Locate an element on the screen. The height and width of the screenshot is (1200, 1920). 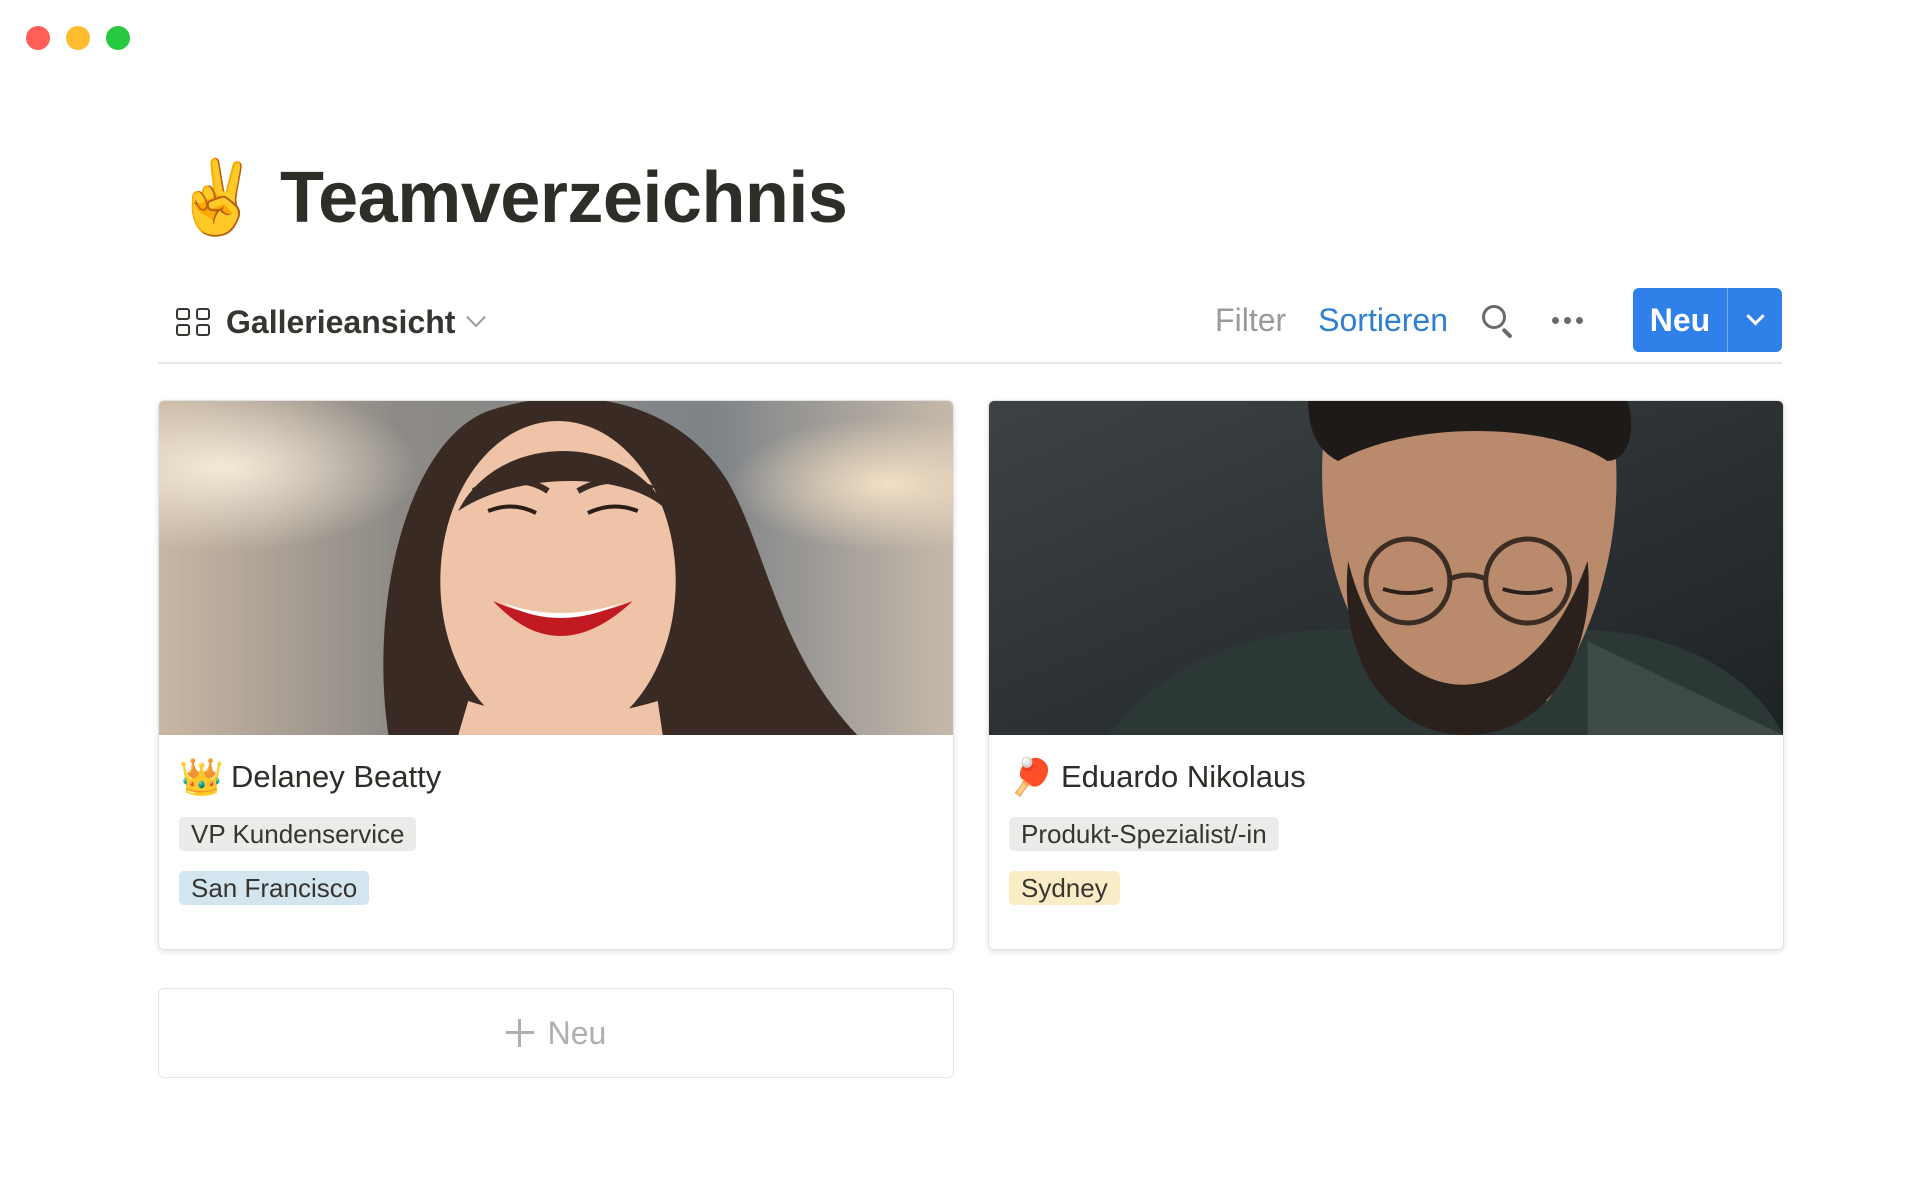
add-new-card-button: Neu is located at coordinates (556, 1033).